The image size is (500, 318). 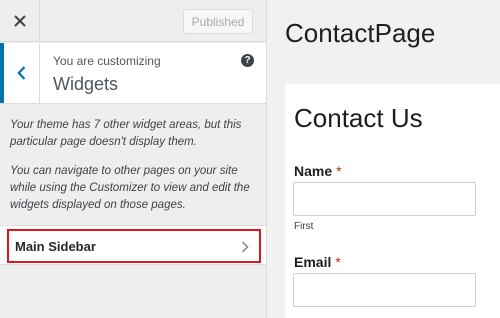 I want to click on page-heading: Contact Us, so click(x=358, y=118).